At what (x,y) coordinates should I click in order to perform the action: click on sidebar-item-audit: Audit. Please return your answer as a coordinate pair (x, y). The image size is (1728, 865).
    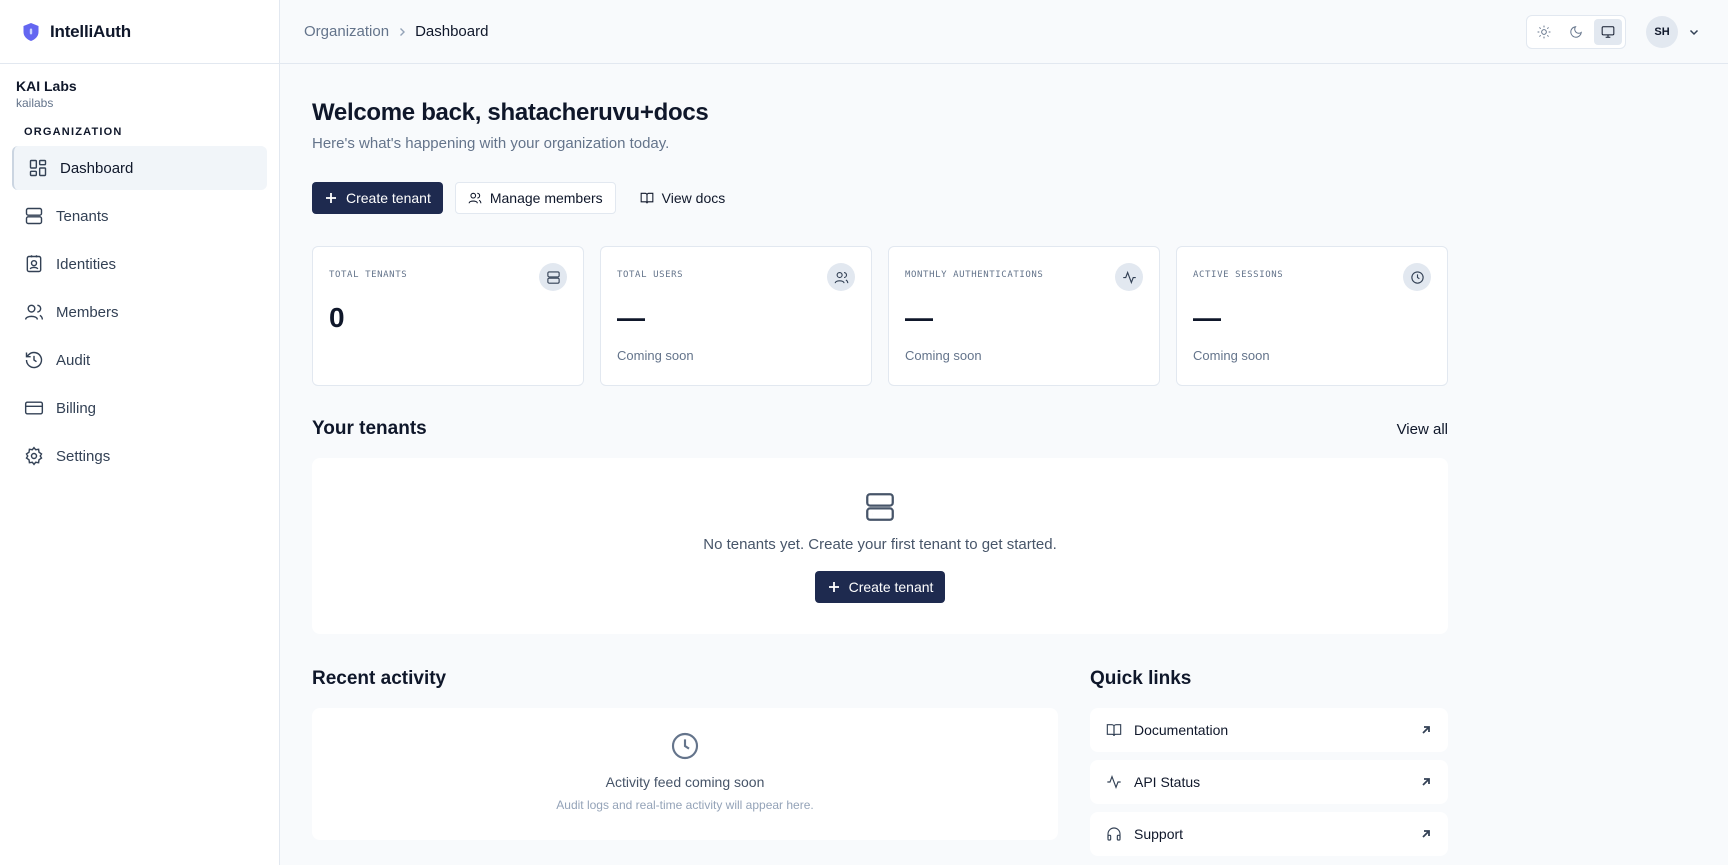
    Looking at the image, I should click on (139, 360).